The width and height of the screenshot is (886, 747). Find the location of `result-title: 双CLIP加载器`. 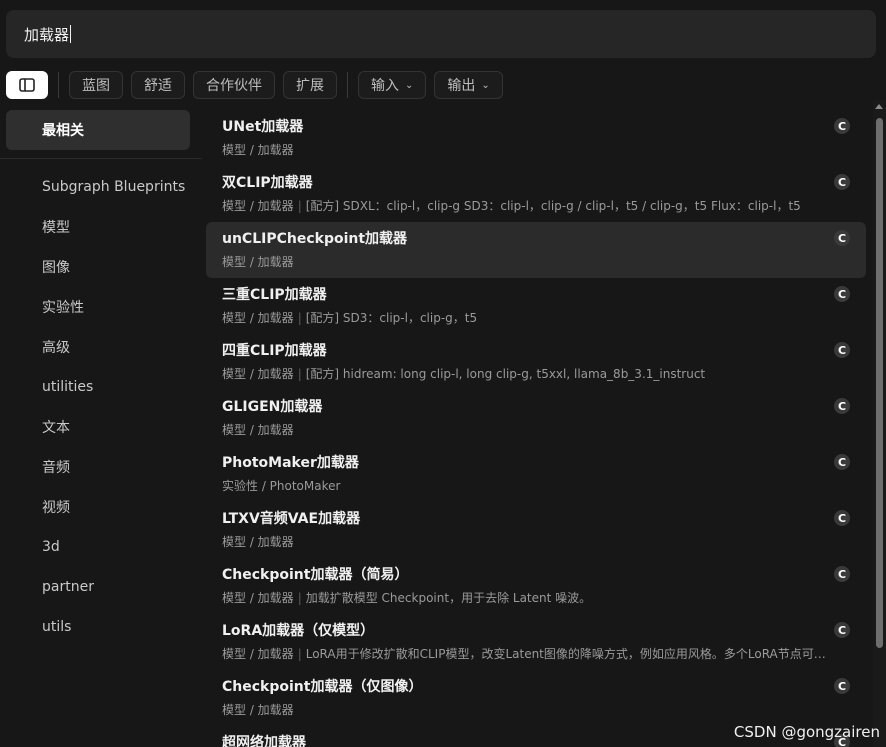

result-title: 双CLIP加载器 is located at coordinates (267, 183).